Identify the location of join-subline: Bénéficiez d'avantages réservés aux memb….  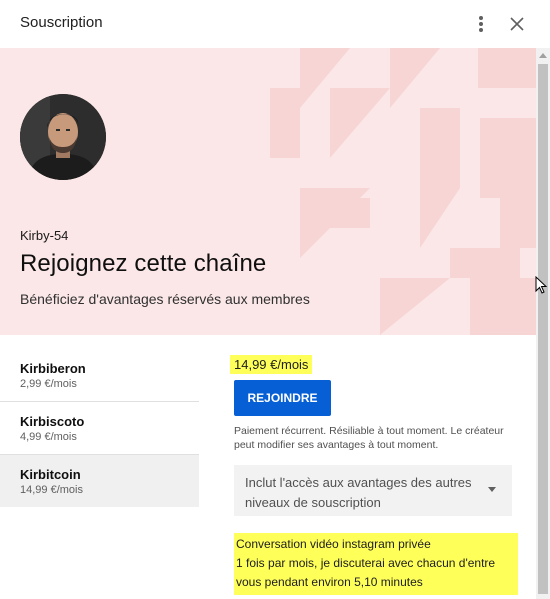
(165, 299).